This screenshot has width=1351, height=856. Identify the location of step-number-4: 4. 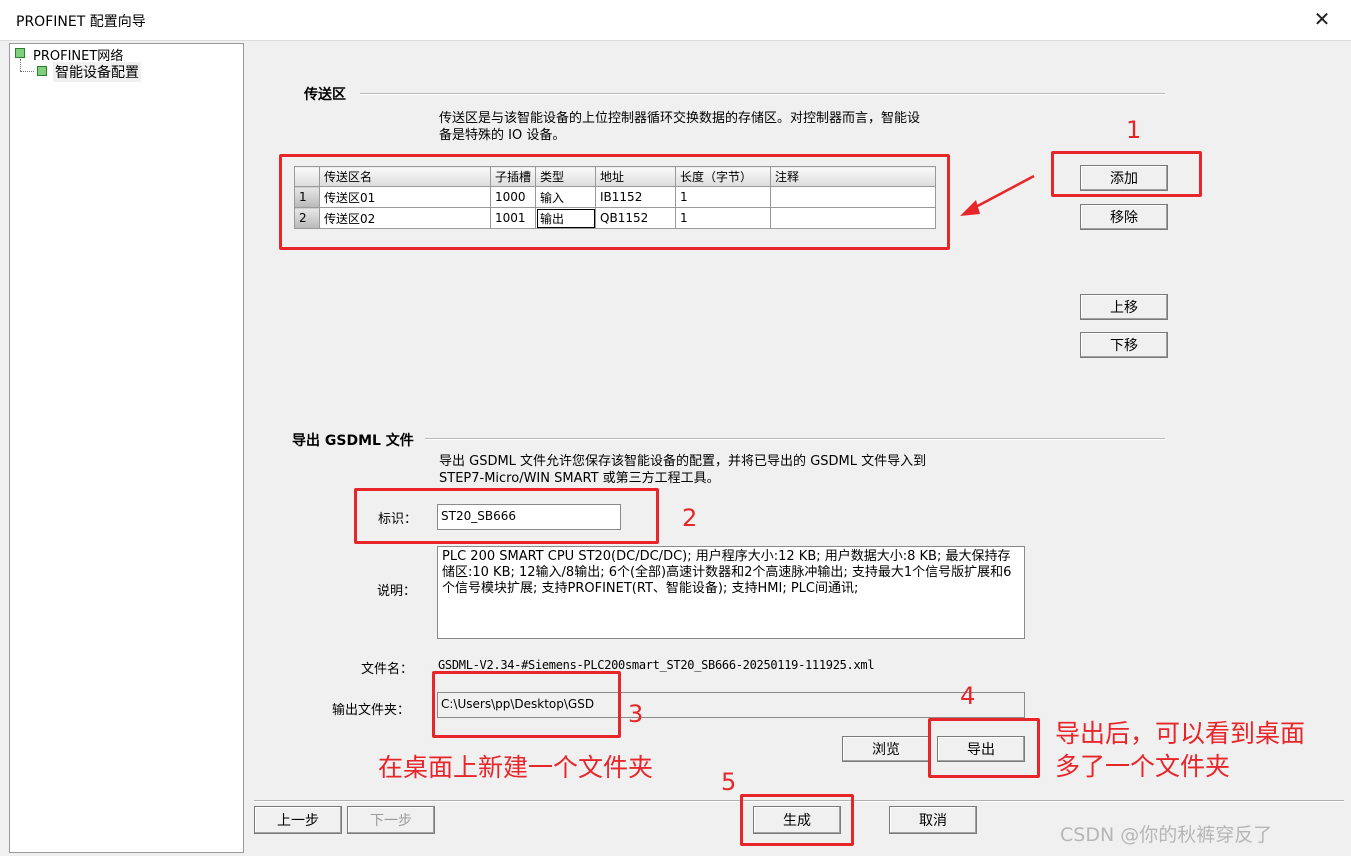
(968, 696).